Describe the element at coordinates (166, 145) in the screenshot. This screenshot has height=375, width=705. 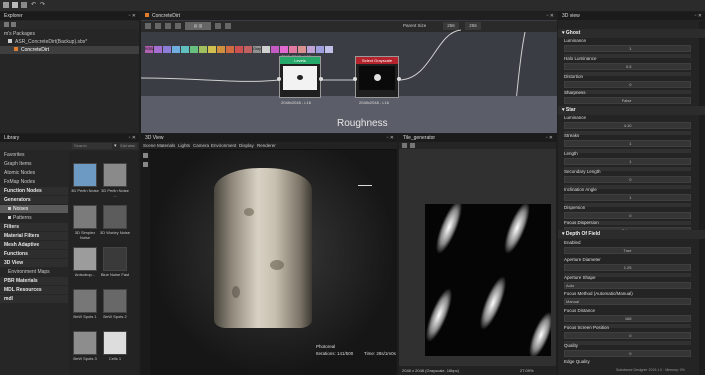
I see `menu-materials: Materials` at that location.